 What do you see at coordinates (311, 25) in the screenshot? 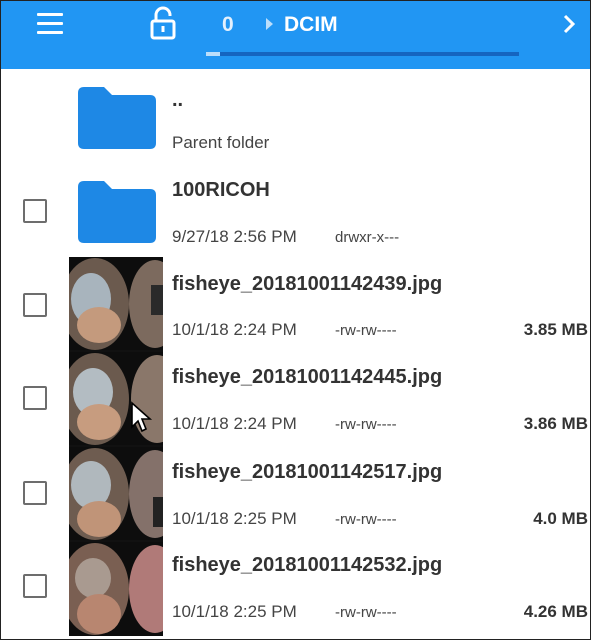
I see `breadcrumb-current: DCIM` at bounding box center [311, 25].